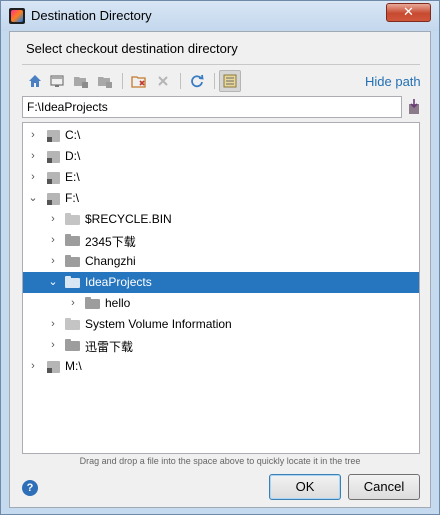 This screenshot has width=440, height=515. I want to click on desktop-icon, so click(57, 81).